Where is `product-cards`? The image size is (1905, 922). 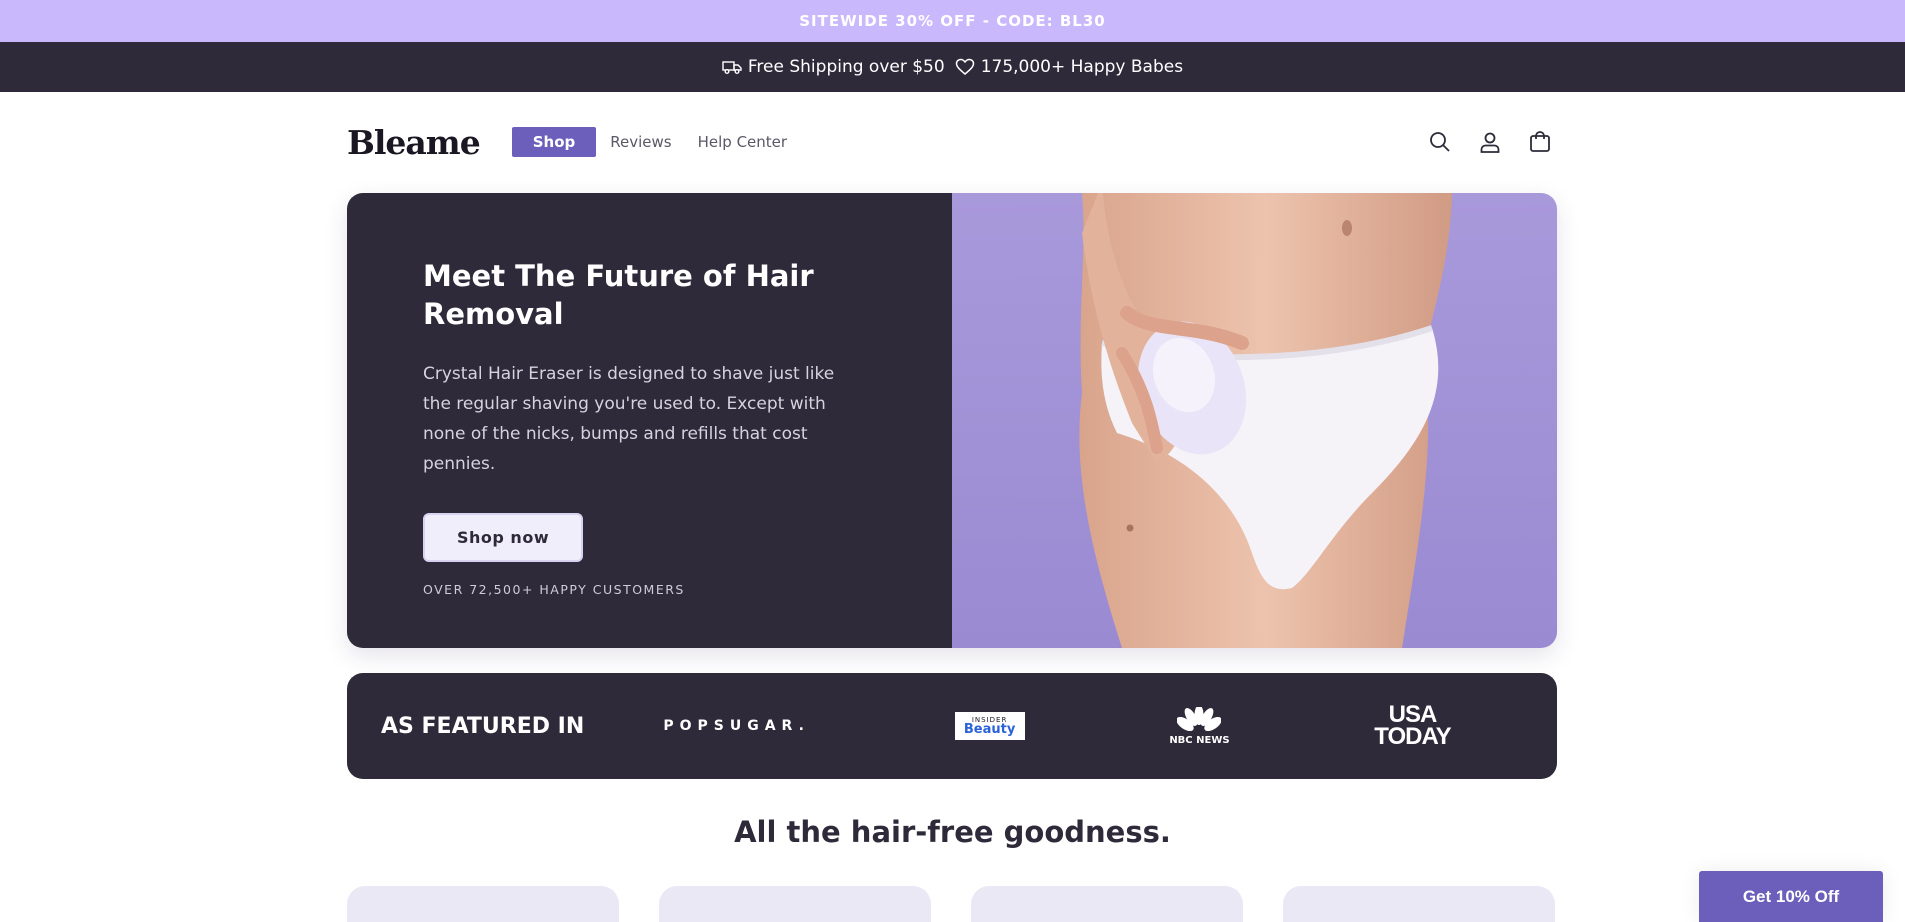 product-cards is located at coordinates (952, 904).